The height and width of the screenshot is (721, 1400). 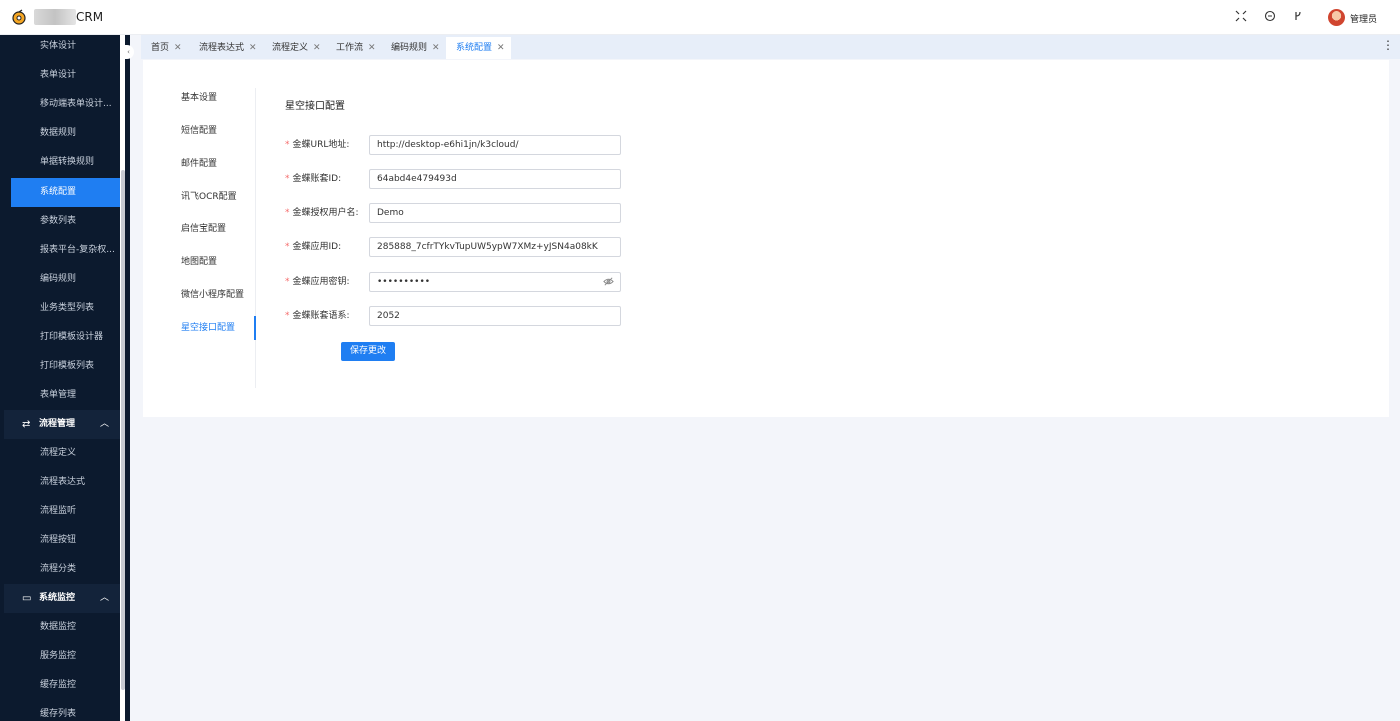 I want to click on tab-code-rules: 编码规则 ✕, so click(x=410, y=48).